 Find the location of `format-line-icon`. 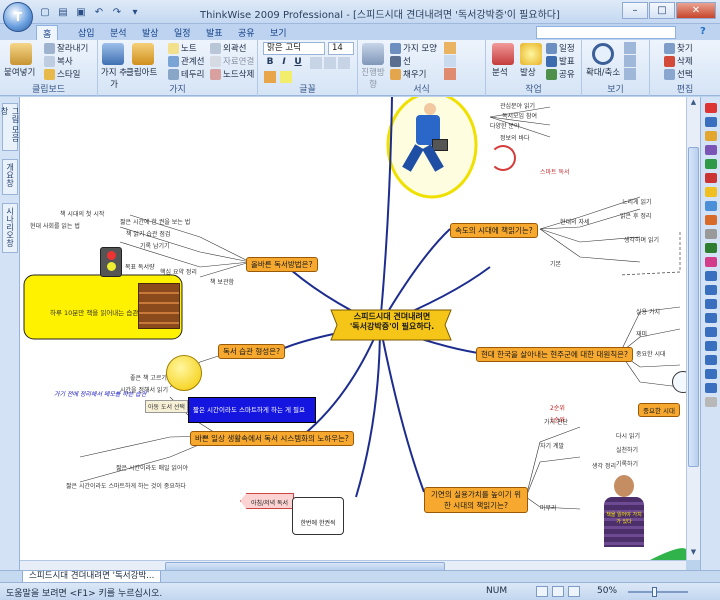

format-line-icon is located at coordinates (450, 61).